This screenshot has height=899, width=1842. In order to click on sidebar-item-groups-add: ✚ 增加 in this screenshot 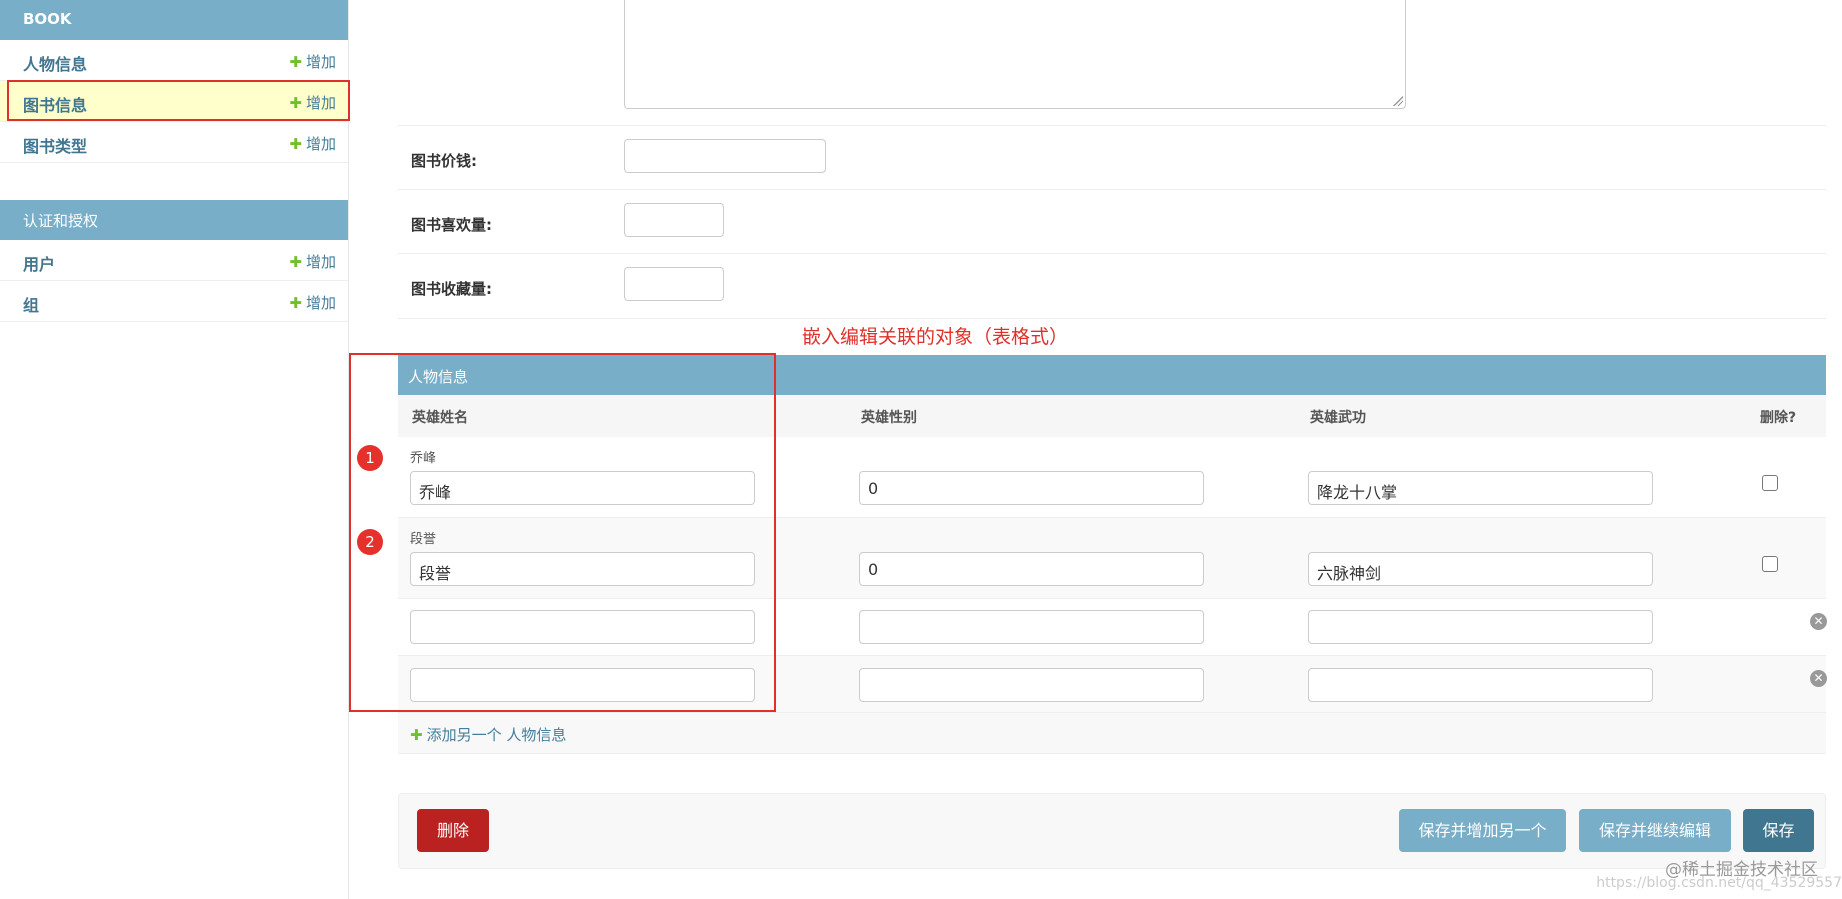, I will do `click(312, 302)`.